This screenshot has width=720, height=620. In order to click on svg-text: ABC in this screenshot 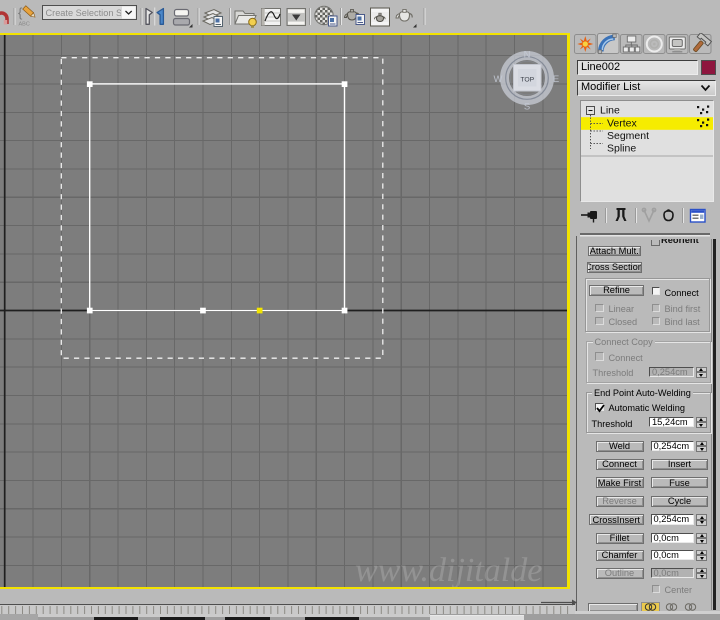, I will do `click(24, 25)`.